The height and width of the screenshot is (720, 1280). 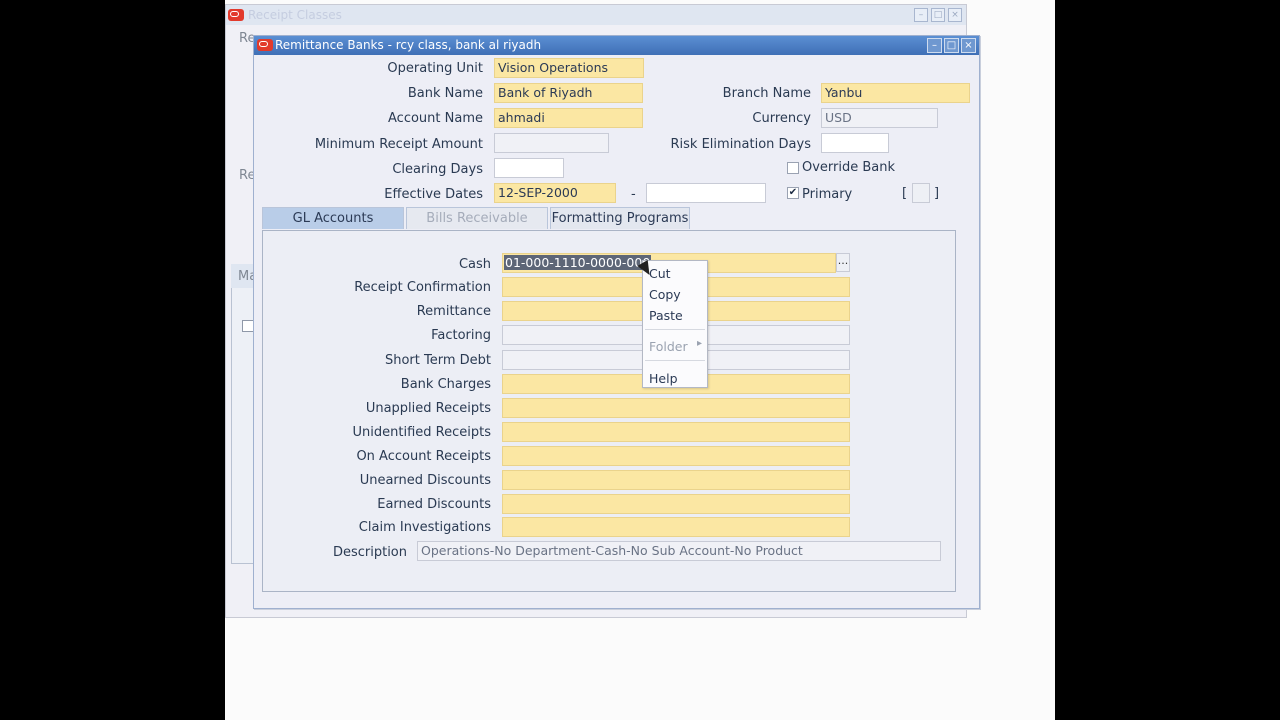 I want to click on account-name-label: Account Name, so click(x=435, y=118).